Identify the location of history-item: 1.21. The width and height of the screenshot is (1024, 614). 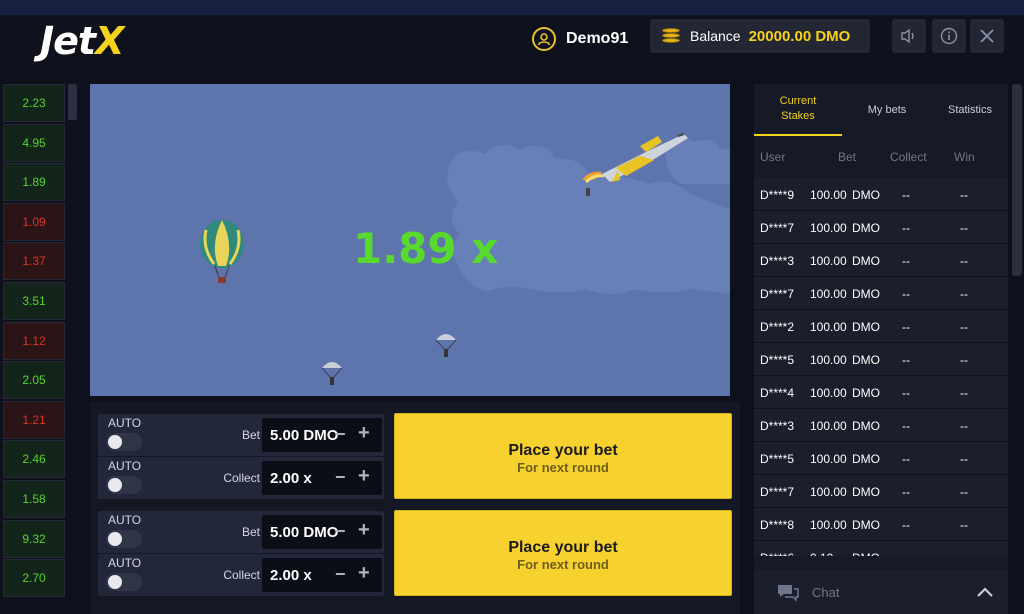
(34, 419).